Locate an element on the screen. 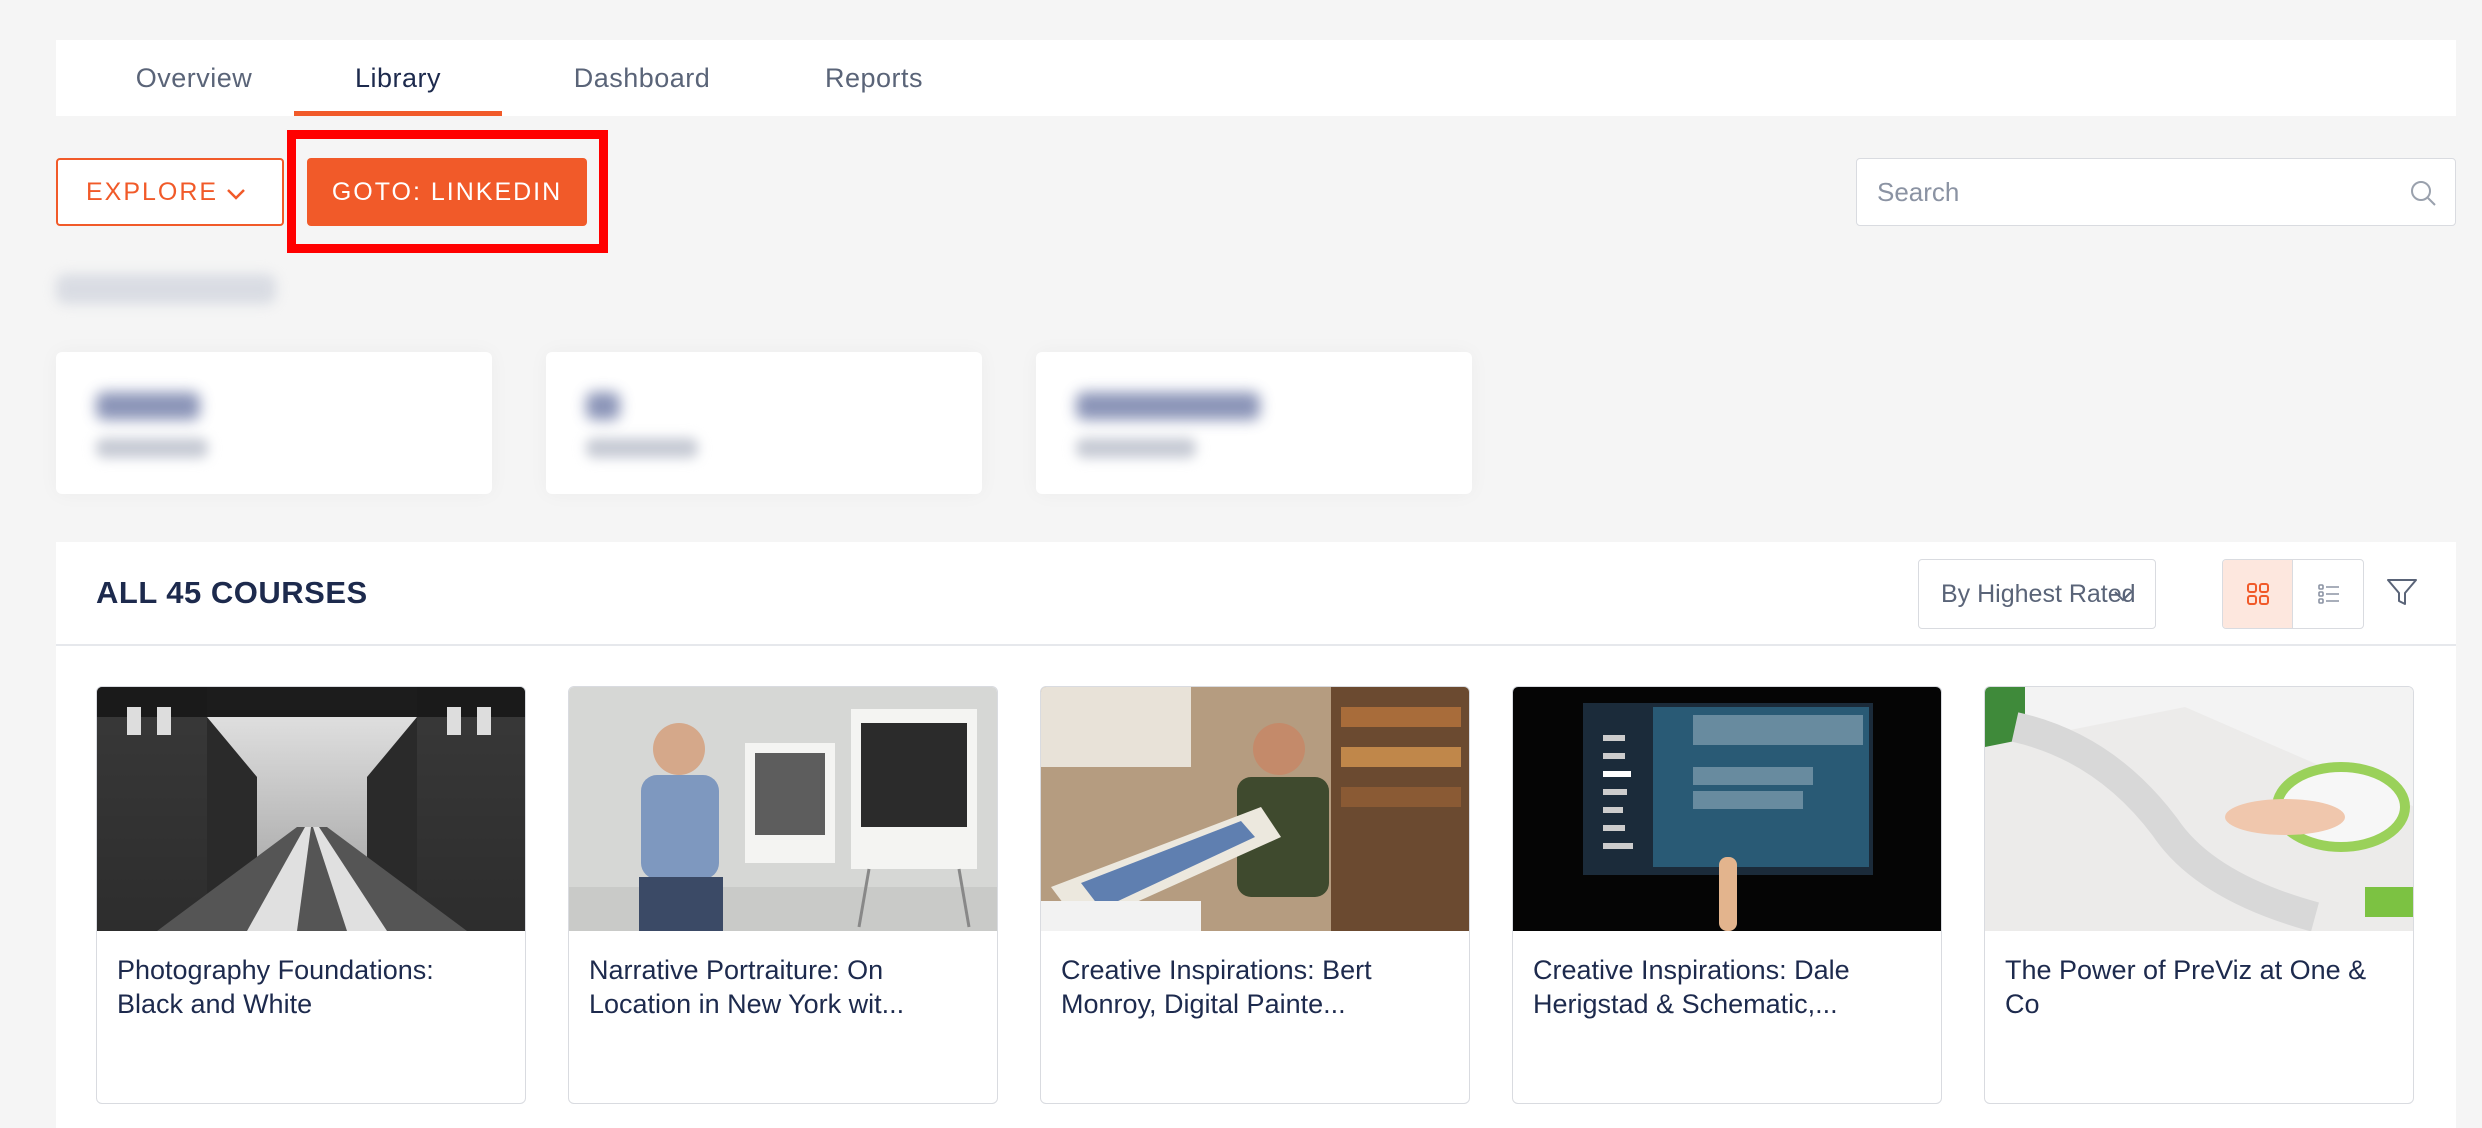  filter-icon is located at coordinates (2402, 592).